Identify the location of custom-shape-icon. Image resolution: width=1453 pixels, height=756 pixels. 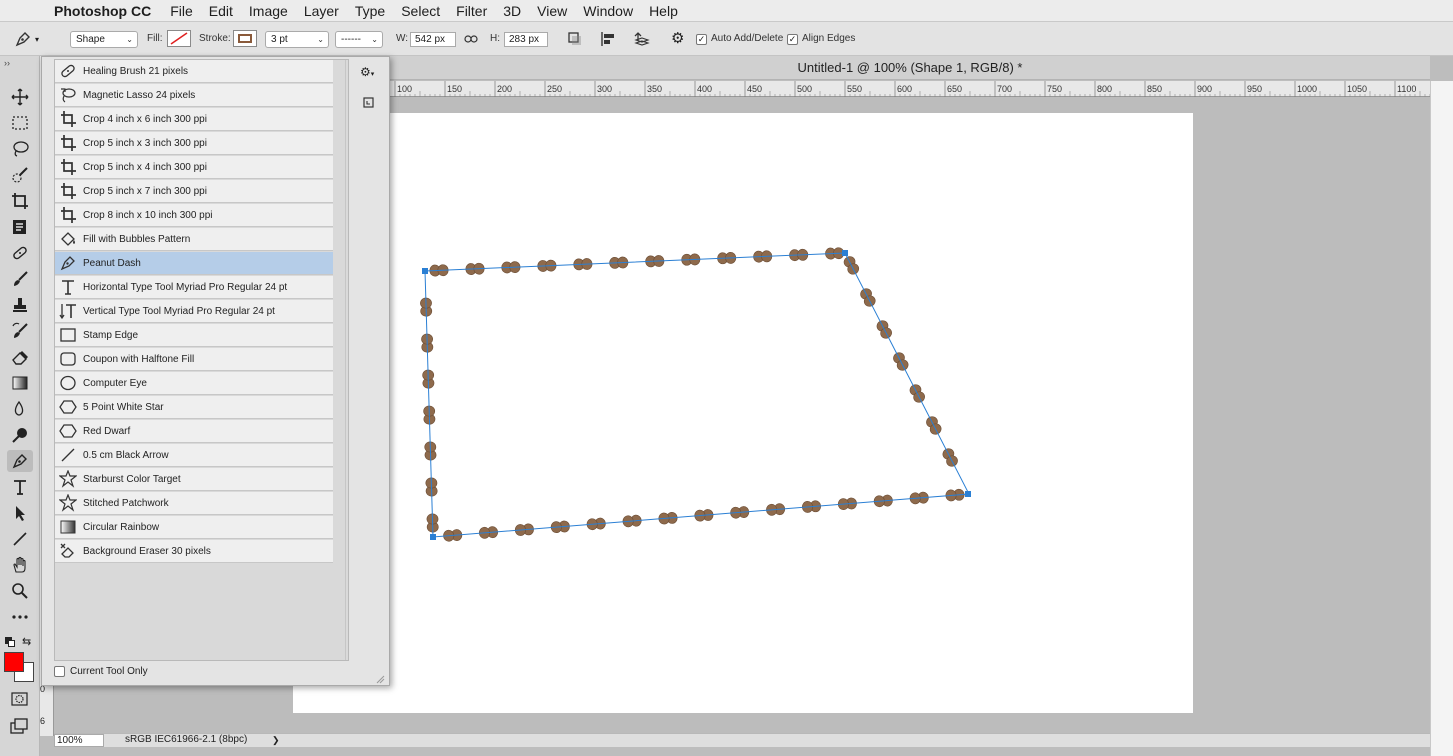
(68, 503).